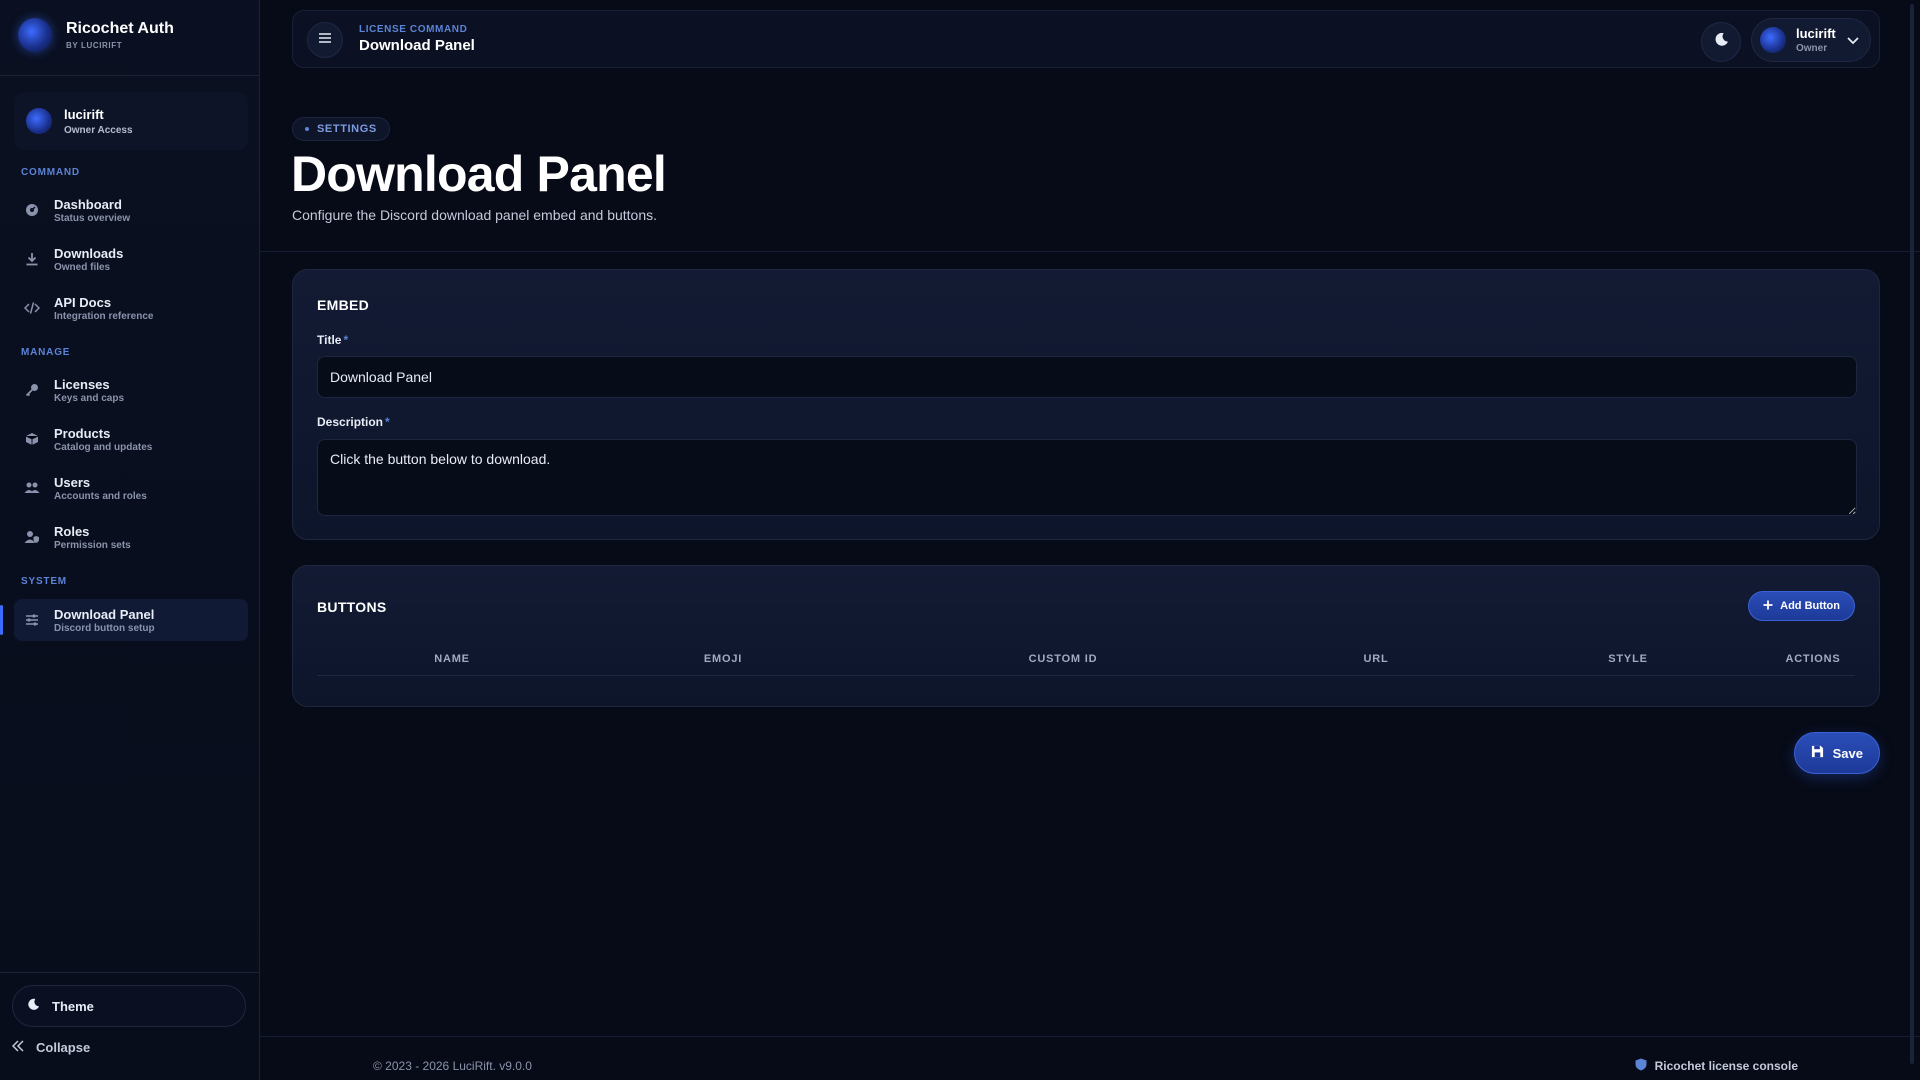 This screenshot has width=1920, height=1080. I want to click on sidebar-bottom-divider, so click(129, 972).